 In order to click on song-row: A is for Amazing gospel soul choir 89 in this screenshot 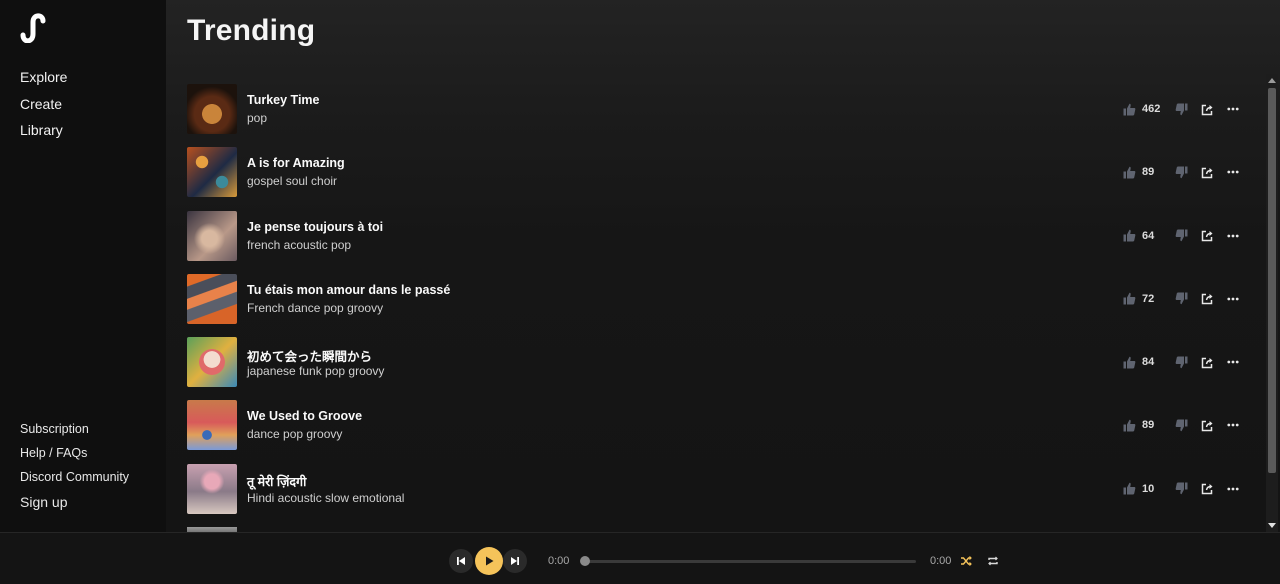, I will do `click(720, 178)`.